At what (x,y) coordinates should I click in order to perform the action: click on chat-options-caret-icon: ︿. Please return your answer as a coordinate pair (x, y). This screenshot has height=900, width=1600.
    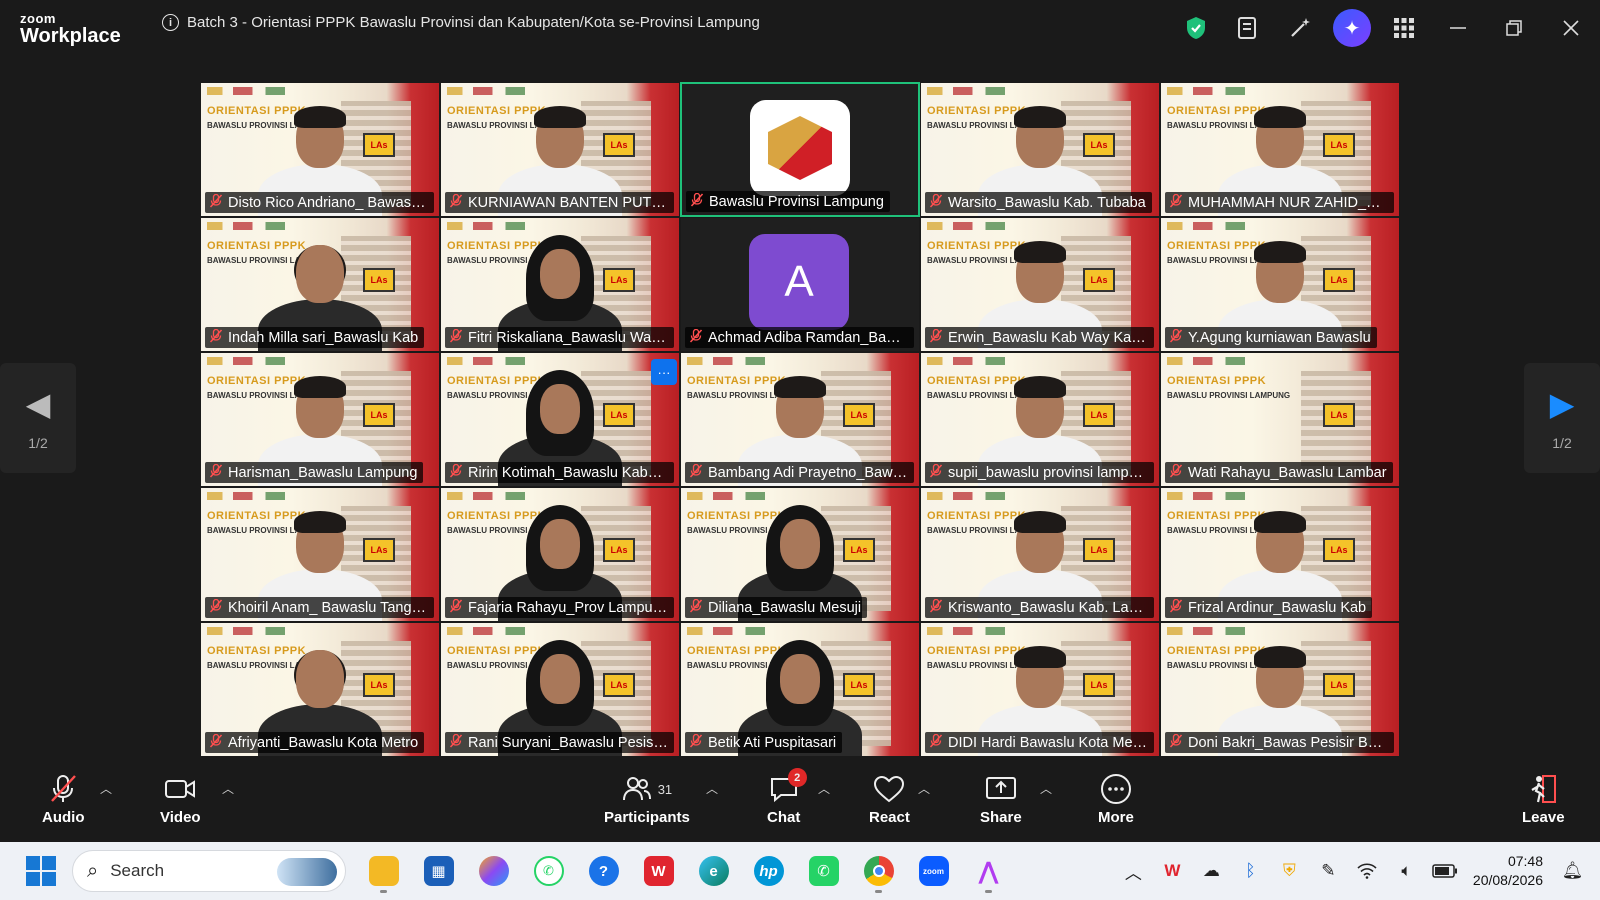
    Looking at the image, I should click on (824, 788).